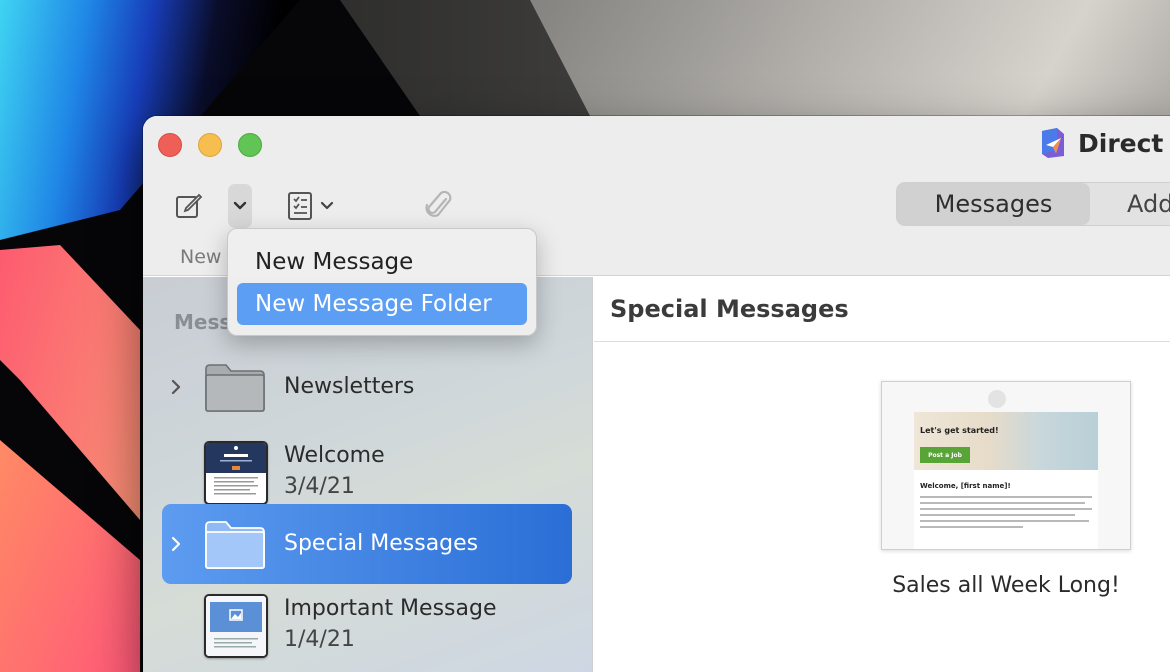 The image size is (1170, 672). What do you see at coordinates (334, 455) in the screenshot?
I see `sidebar-item-label: Welcome` at bounding box center [334, 455].